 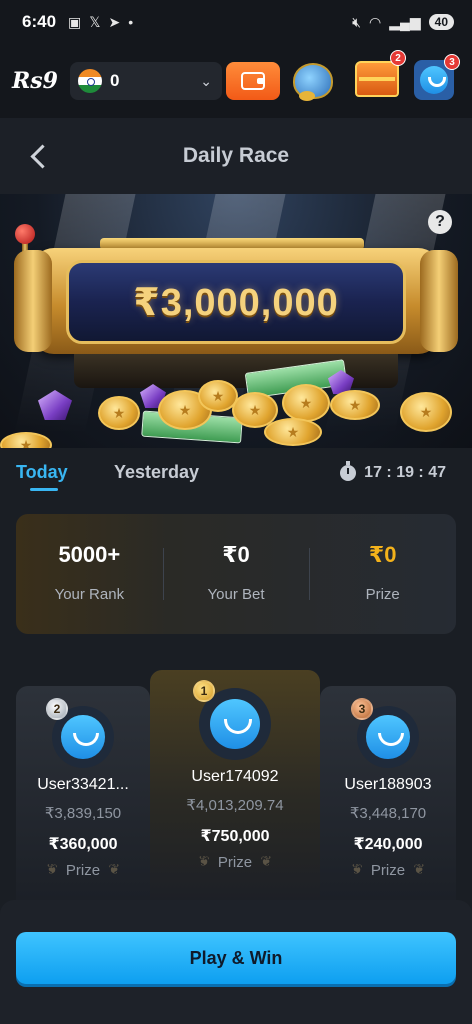 I want to click on stat-value: 5000+, so click(x=89, y=554).